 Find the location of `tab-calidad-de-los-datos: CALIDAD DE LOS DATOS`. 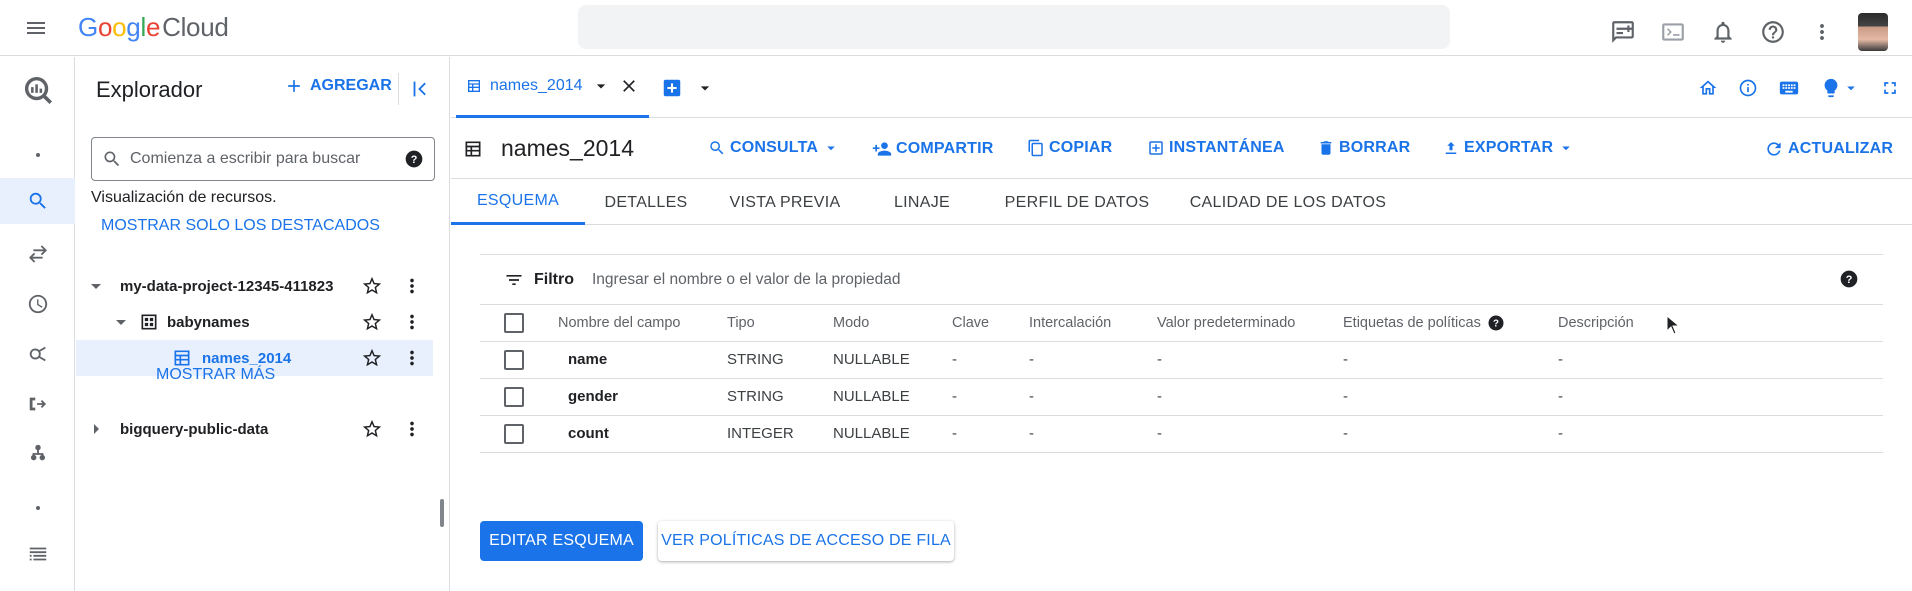

tab-calidad-de-los-datos: CALIDAD DE LOS DATOS is located at coordinates (1288, 202).